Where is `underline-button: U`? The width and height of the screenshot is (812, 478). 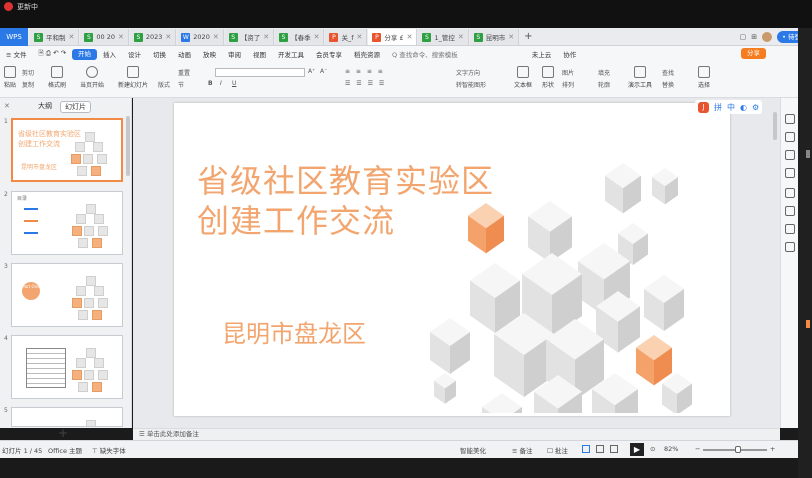
underline-button: U is located at coordinates (234, 83).